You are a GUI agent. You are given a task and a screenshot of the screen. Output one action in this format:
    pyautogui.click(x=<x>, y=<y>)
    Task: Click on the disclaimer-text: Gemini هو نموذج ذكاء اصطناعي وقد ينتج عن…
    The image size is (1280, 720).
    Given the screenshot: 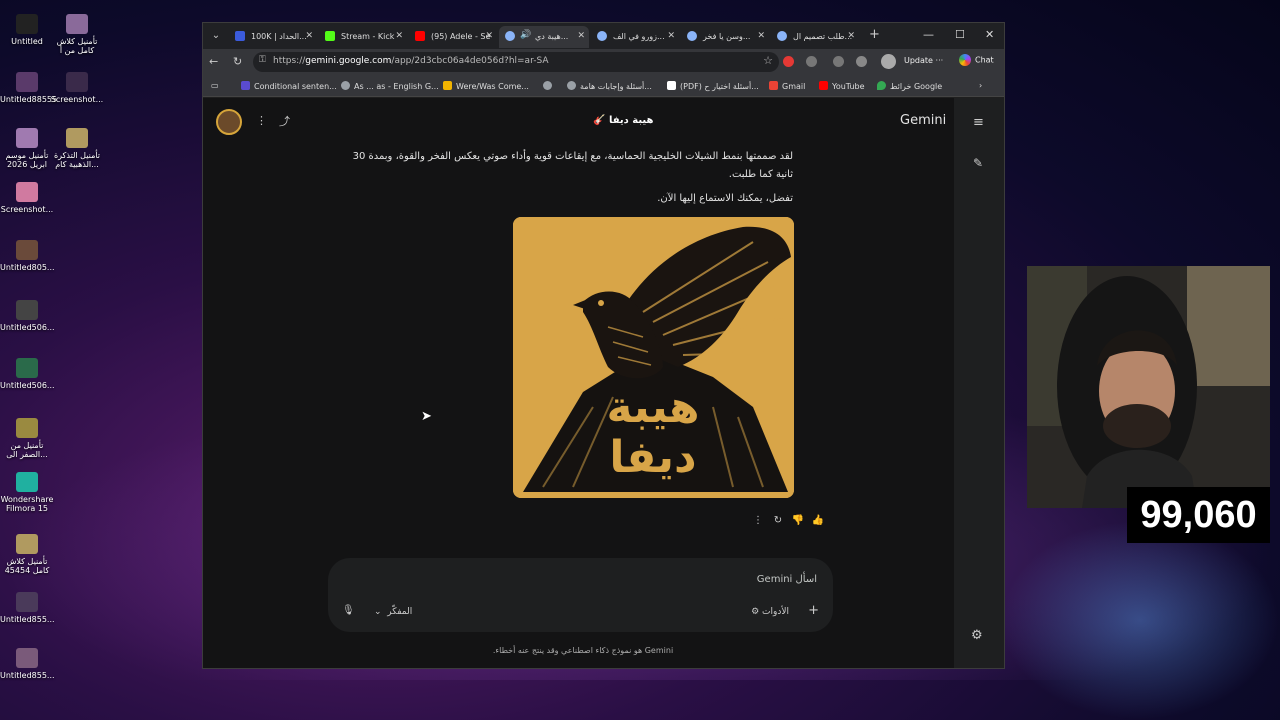 What is the action you would take?
    pyautogui.click(x=583, y=650)
    